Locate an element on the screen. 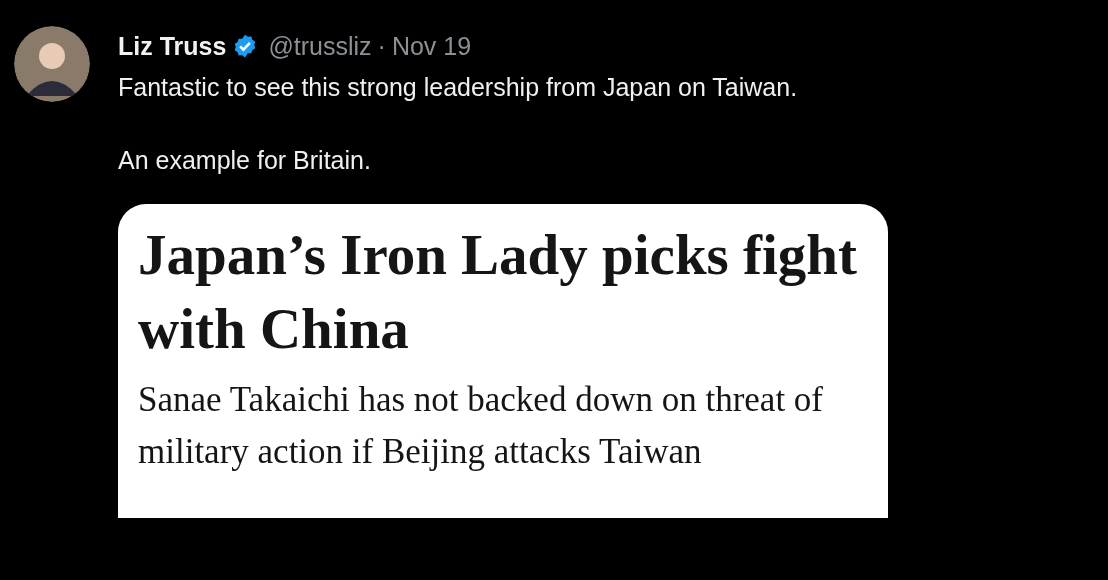  avatar is located at coordinates (52, 64).